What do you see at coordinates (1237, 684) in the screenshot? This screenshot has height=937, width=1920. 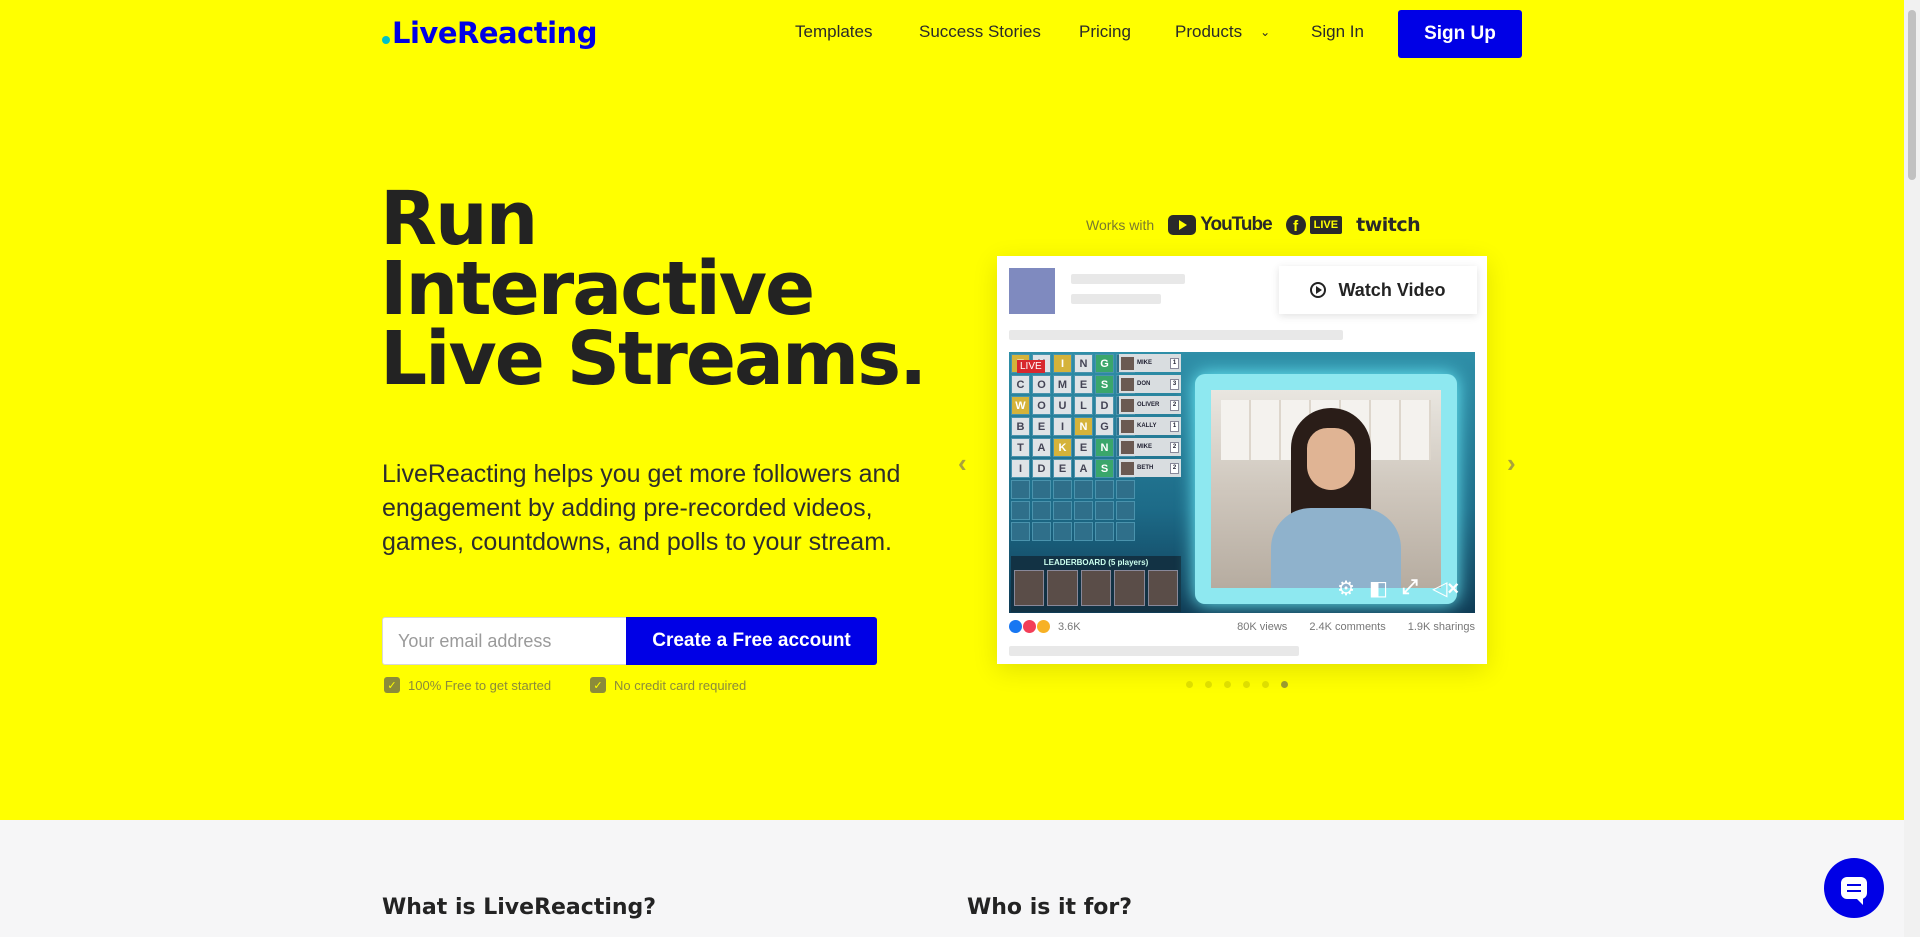 I see `carousel-dots` at bounding box center [1237, 684].